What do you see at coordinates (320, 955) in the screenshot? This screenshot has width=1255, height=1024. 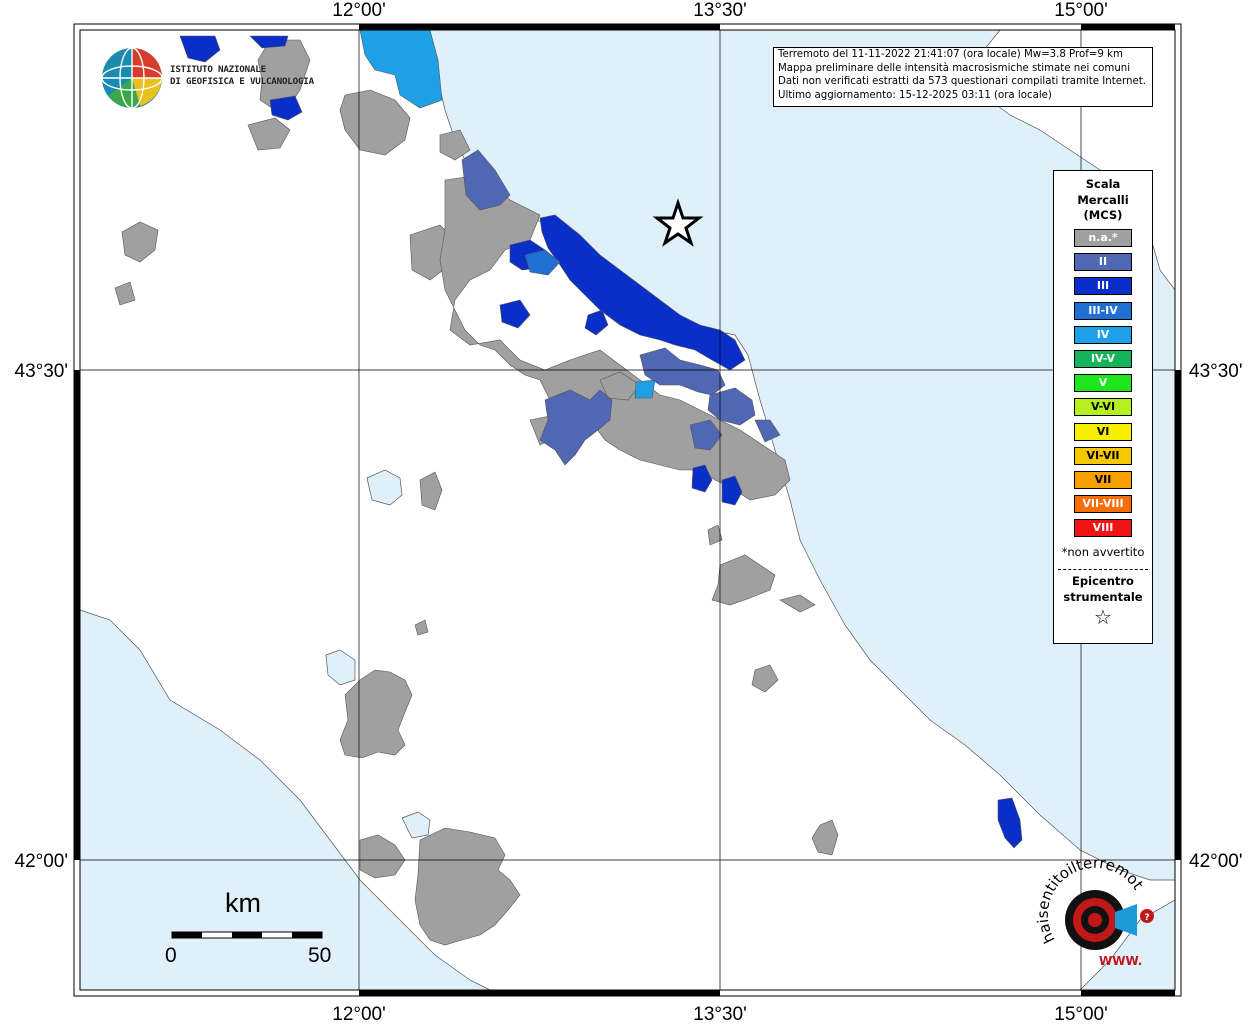 I see `scale-max: 50` at bounding box center [320, 955].